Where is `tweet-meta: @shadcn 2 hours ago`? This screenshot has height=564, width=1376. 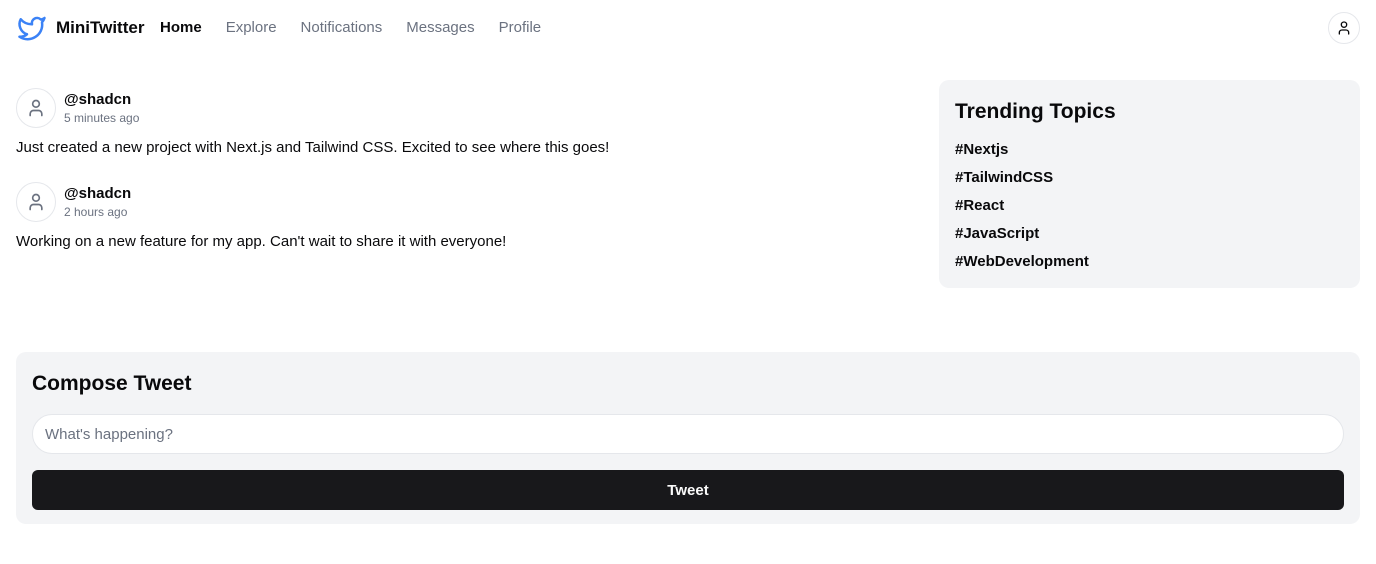 tweet-meta: @shadcn 2 hours ago is located at coordinates (97, 202).